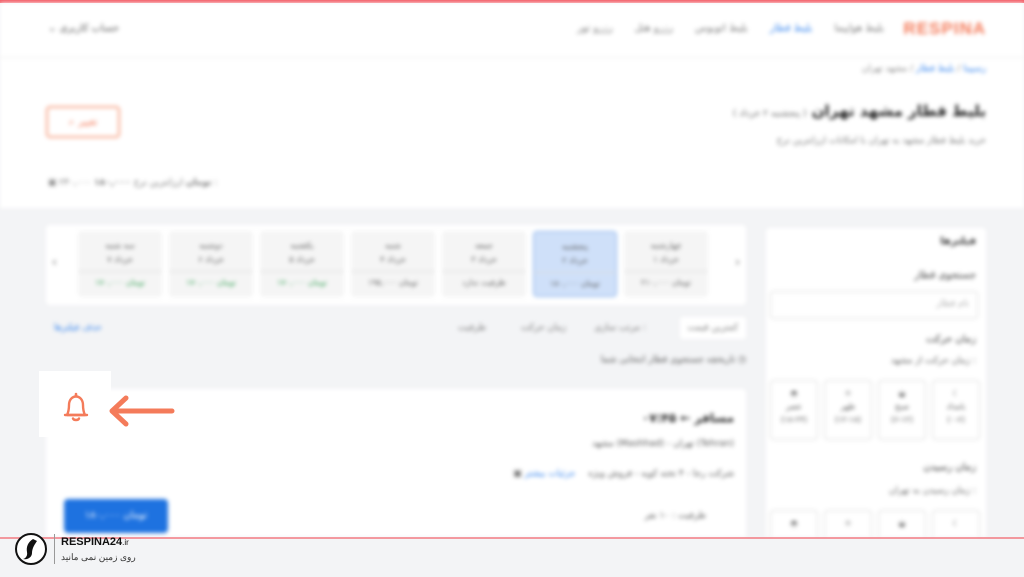 The image size is (1024, 577). I want to click on page-title: بلیط قطار مشهد تهران ( پنجشنبه ۲ خرداد ), so click(859, 111).